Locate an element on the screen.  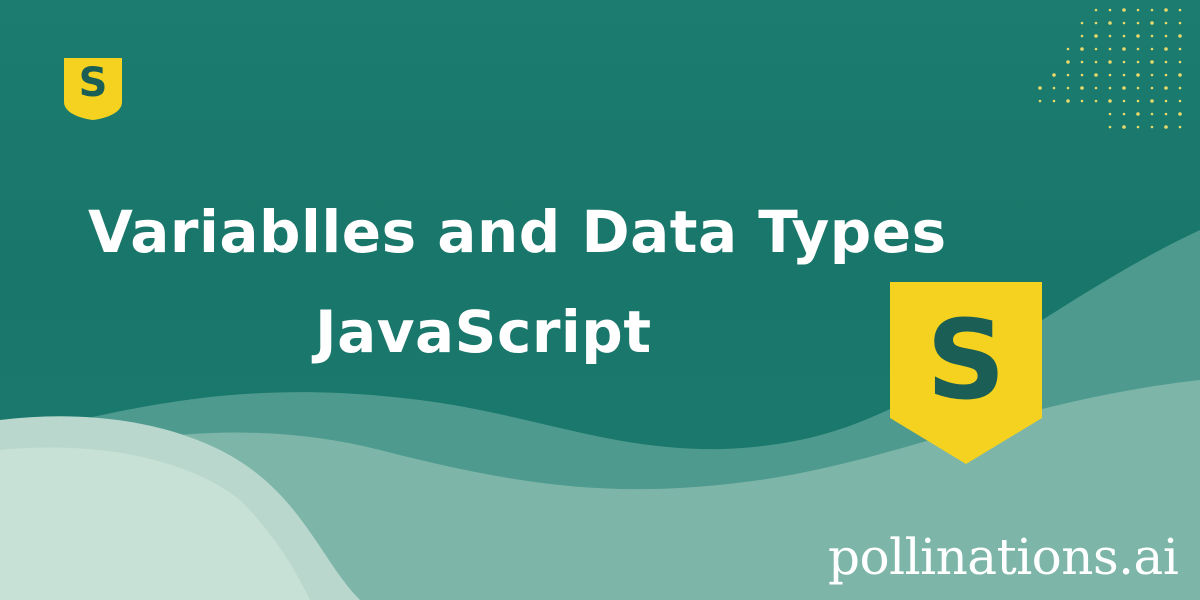
js-logo-large: S is located at coordinates (966, 373).